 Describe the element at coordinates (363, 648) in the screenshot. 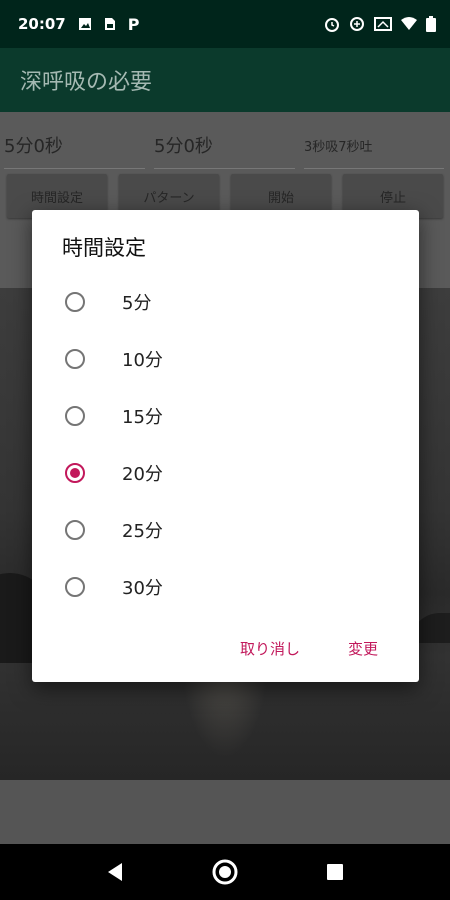

I see `confirm-button: 変更` at that location.